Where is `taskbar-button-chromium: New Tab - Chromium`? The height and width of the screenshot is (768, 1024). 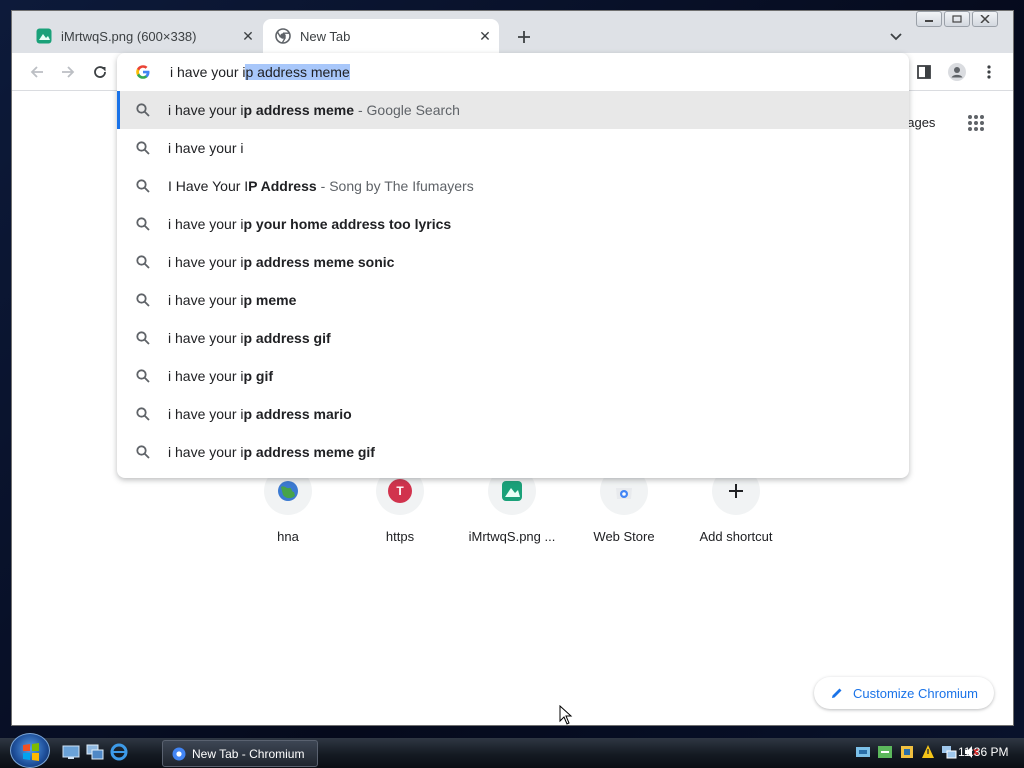
taskbar-button-chromium: New Tab - Chromium is located at coordinates (240, 753).